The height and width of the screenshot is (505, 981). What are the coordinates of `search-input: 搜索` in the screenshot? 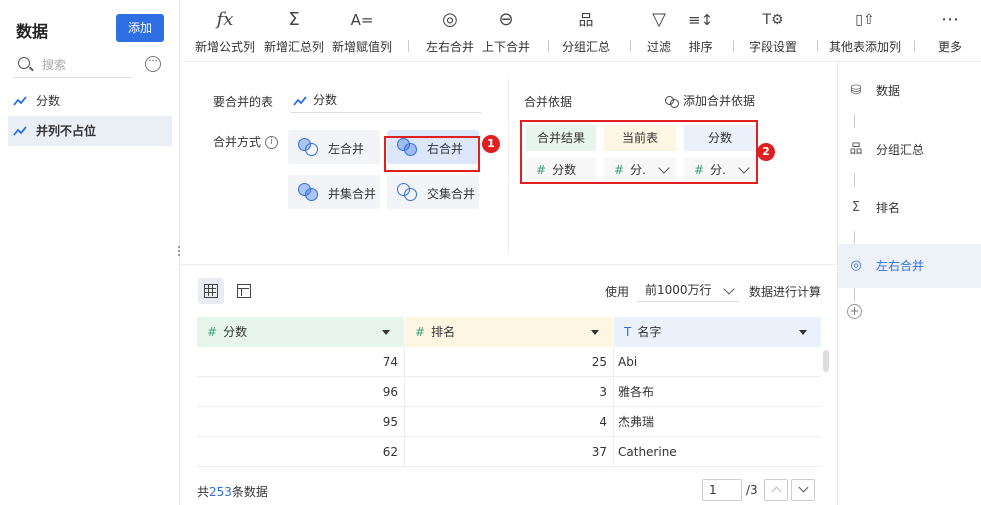 It's located at (73, 65).